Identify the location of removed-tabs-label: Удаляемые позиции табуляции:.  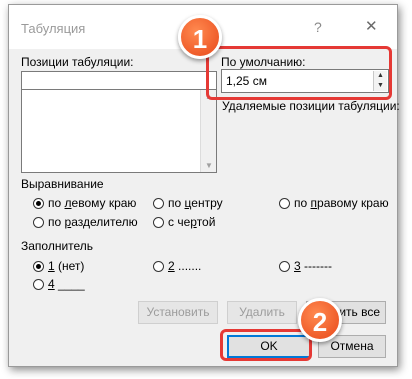
(311, 106).